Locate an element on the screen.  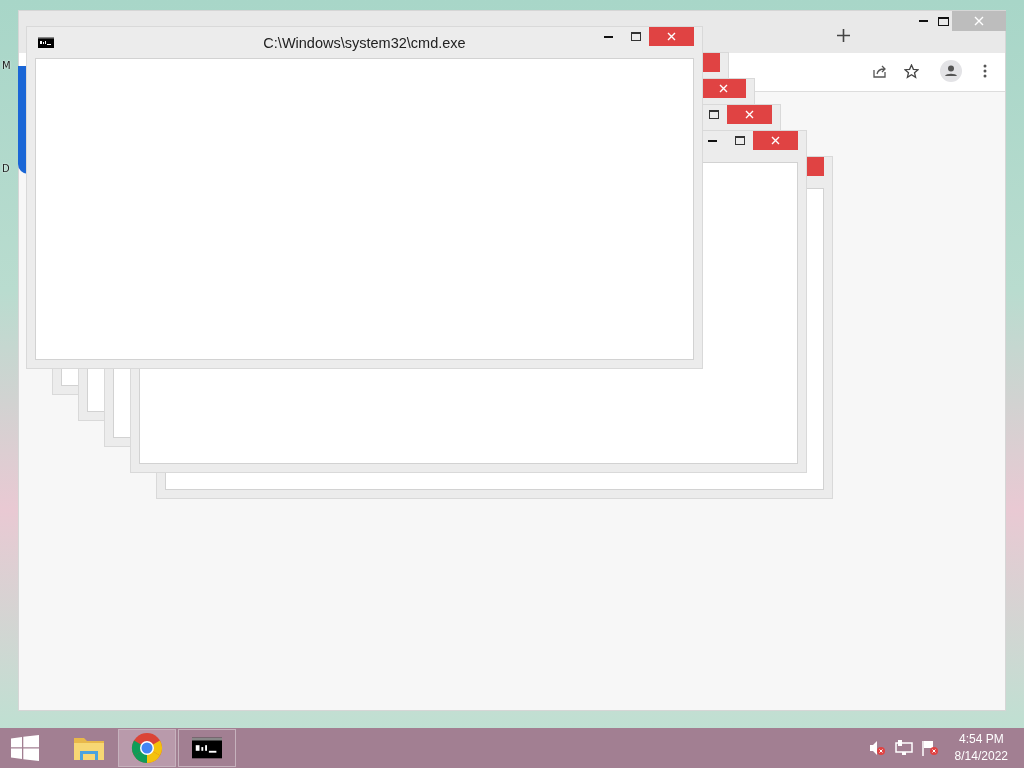
clock-time: 4:54 PM is located at coordinates (981, 739).